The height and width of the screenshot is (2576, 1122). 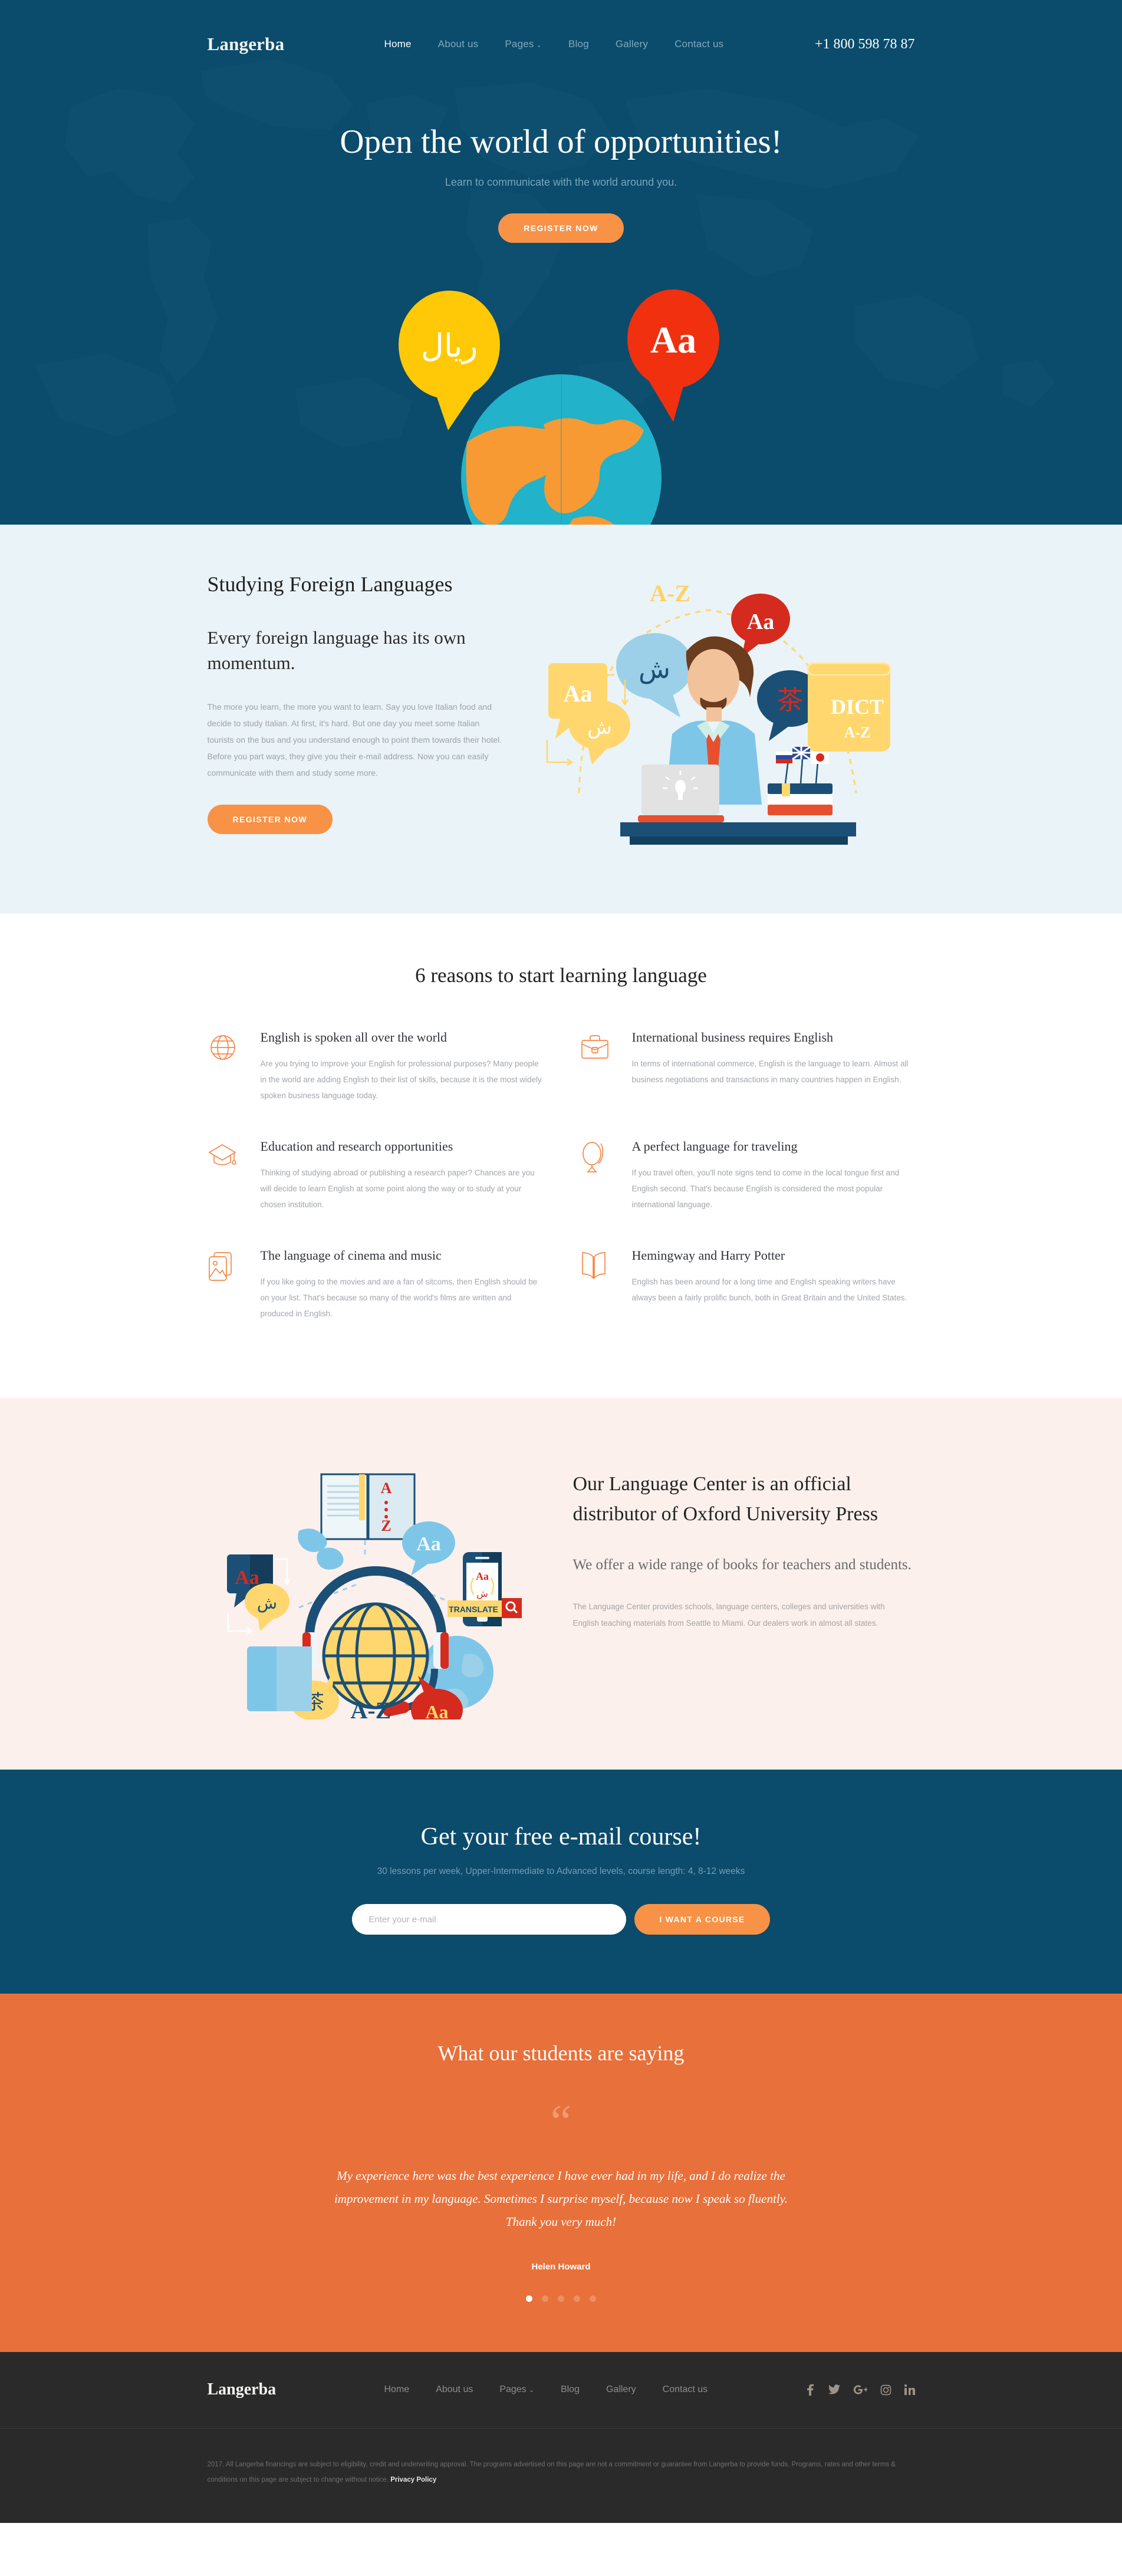 I want to click on hero-register-button: REGISTER NOW, so click(x=561, y=228).